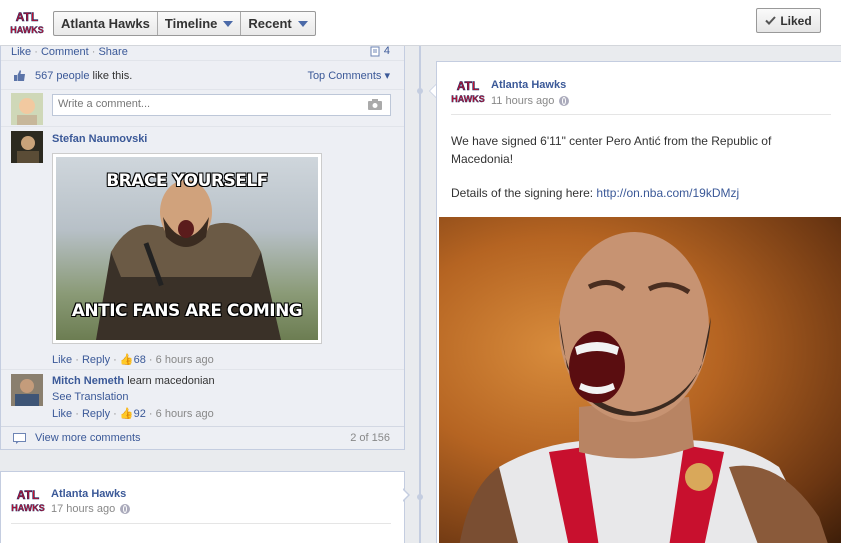 This screenshot has width=841, height=543. What do you see at coordinates (270, 23) in the screenshot?
I see `crumb-recent-label: Recent` at bounding box center [270, 23].